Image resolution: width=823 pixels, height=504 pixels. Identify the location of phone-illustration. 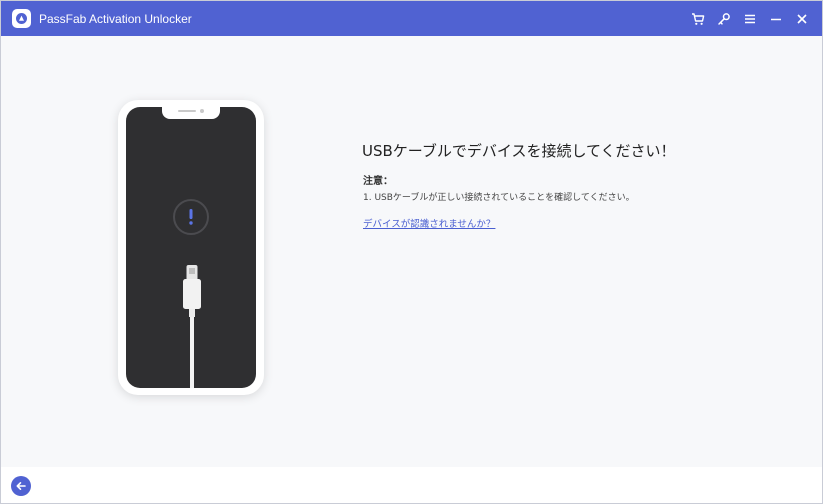
(191, 247).